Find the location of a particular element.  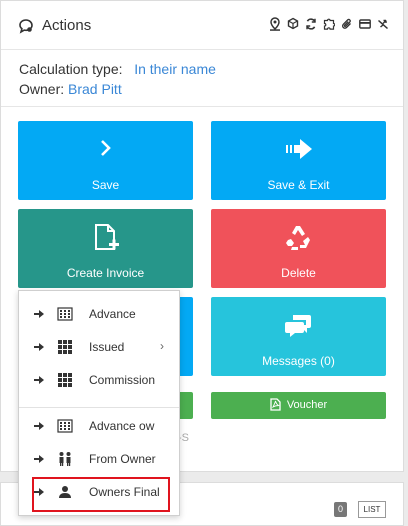

messages-button: Messages (0) is located at coordinates (298, 336).